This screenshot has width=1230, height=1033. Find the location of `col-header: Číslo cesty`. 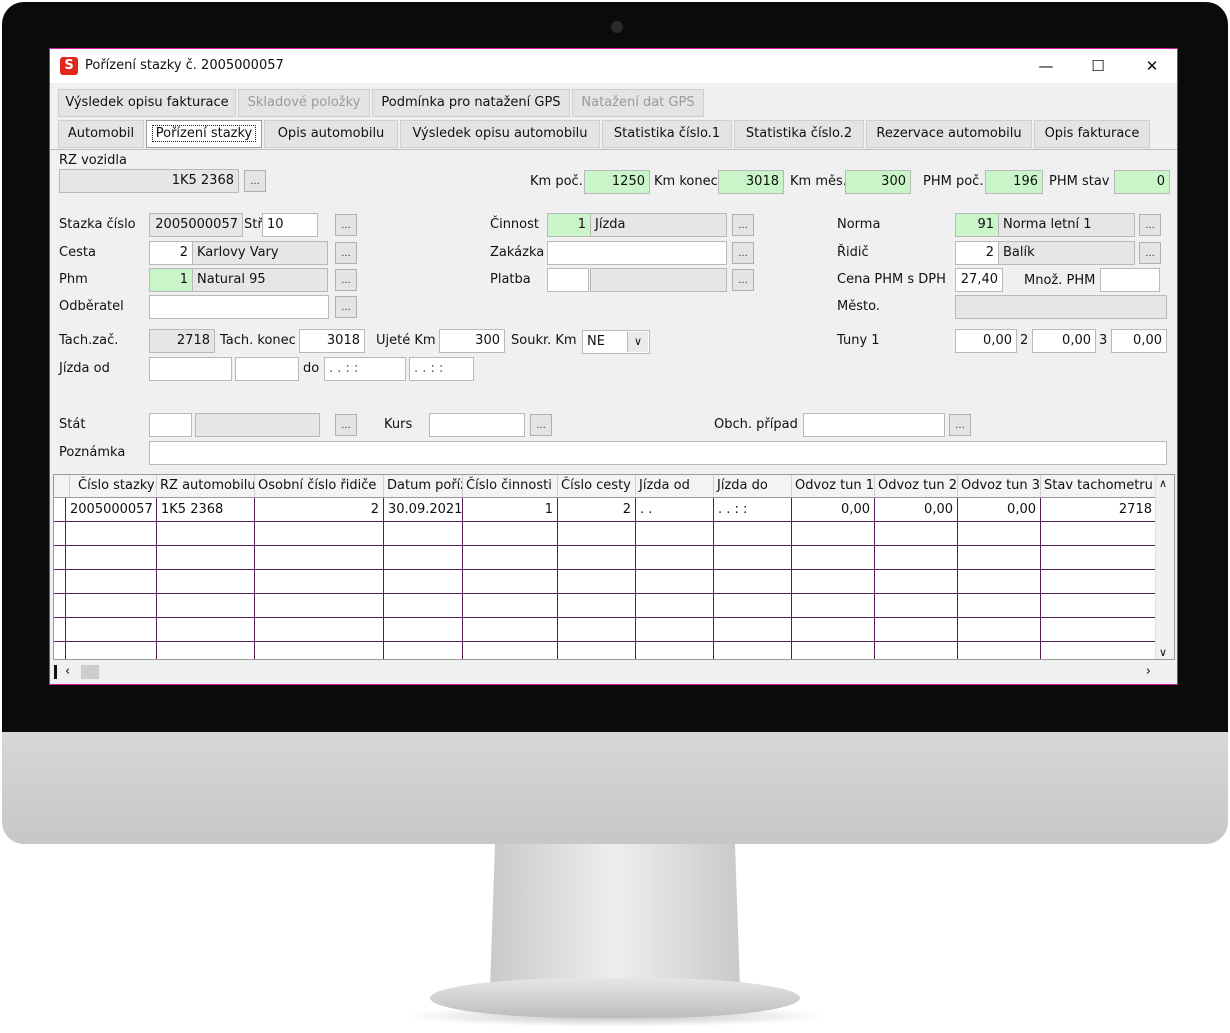

col-header: Číslo cesty is located at coordinates (597, 486).